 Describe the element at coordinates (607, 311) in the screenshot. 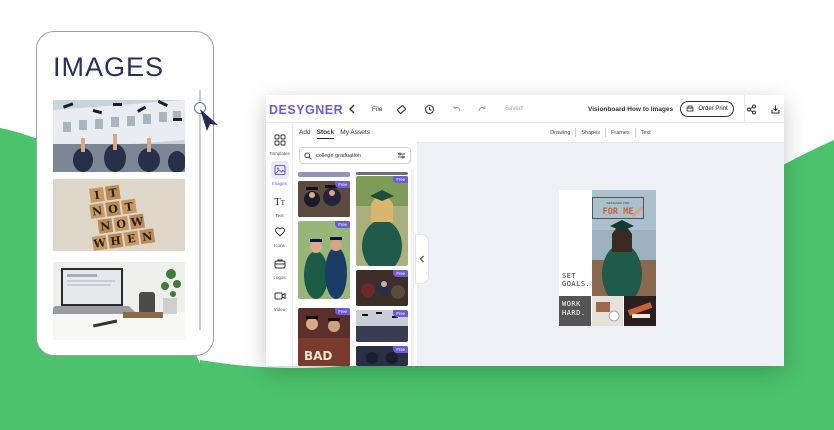

I see `desk-photo` at that location.